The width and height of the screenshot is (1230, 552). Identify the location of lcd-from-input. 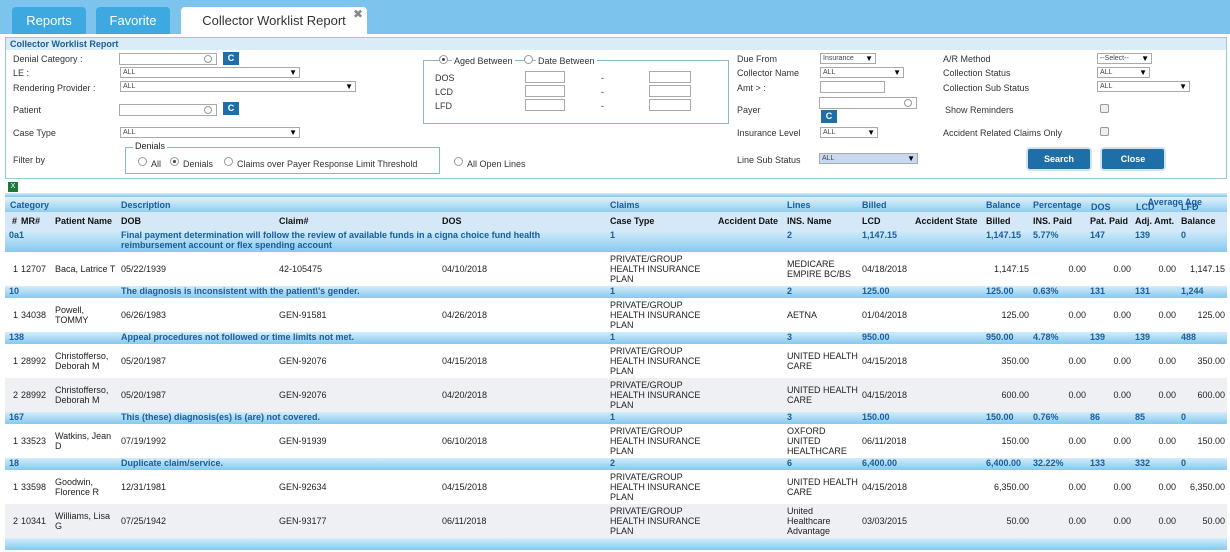
(545, 91).